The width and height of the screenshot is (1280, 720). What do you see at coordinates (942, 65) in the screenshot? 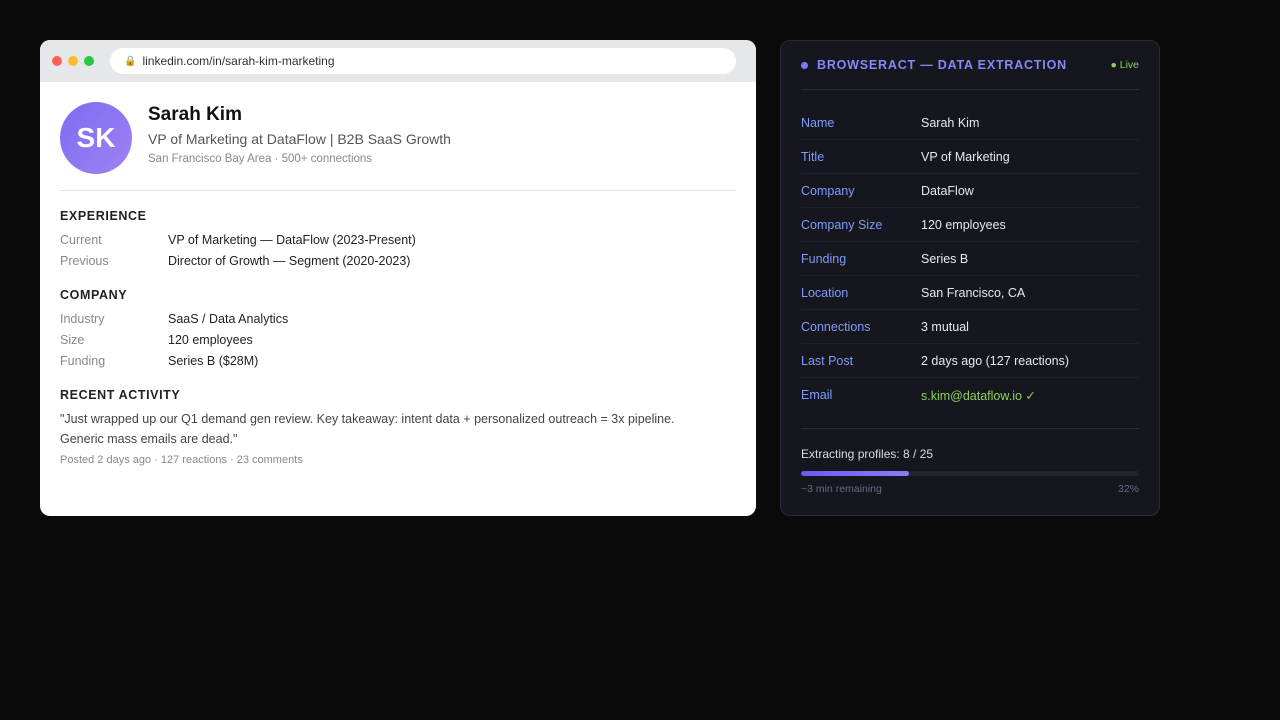
I see `panel-title: BROWSERACT — DATA EXTRACTION` at bounding box center [942, 65].